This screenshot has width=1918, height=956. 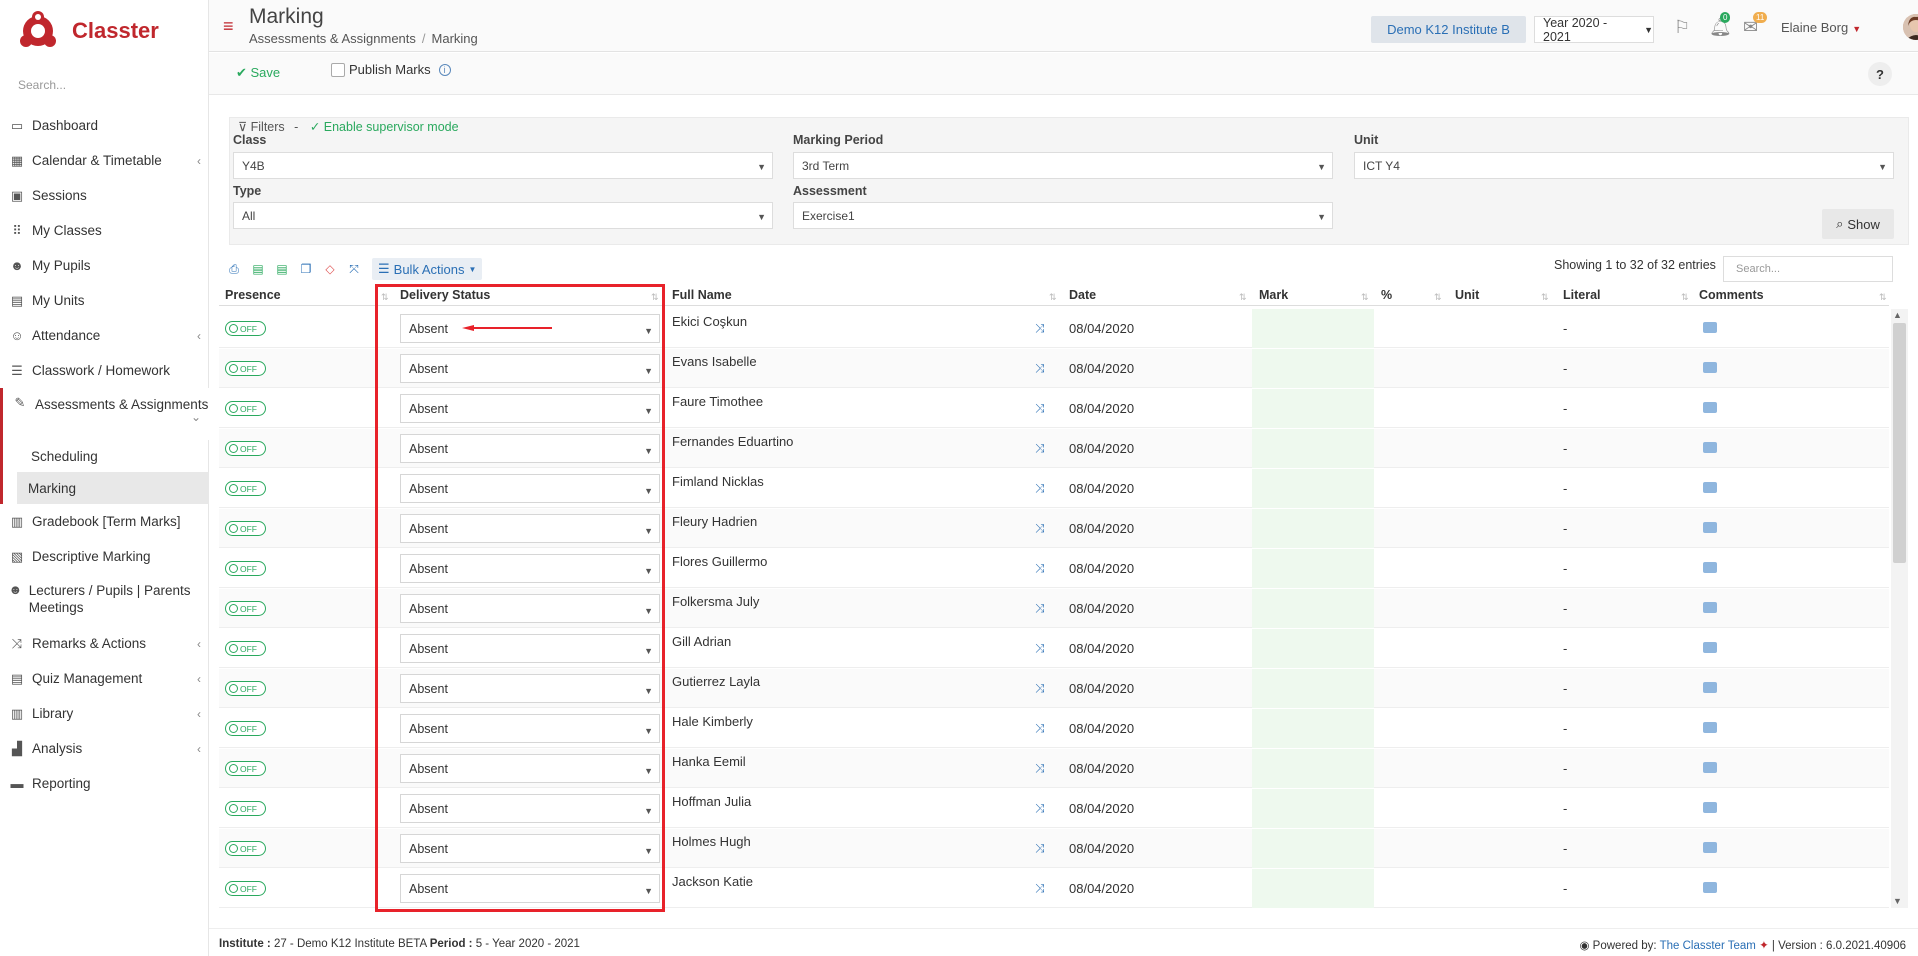 What do you see at coordinates (1624, 165) in the screenshot?
I see `unit-select: ICT Y4 ▼` at bounding box center [1624, 165].